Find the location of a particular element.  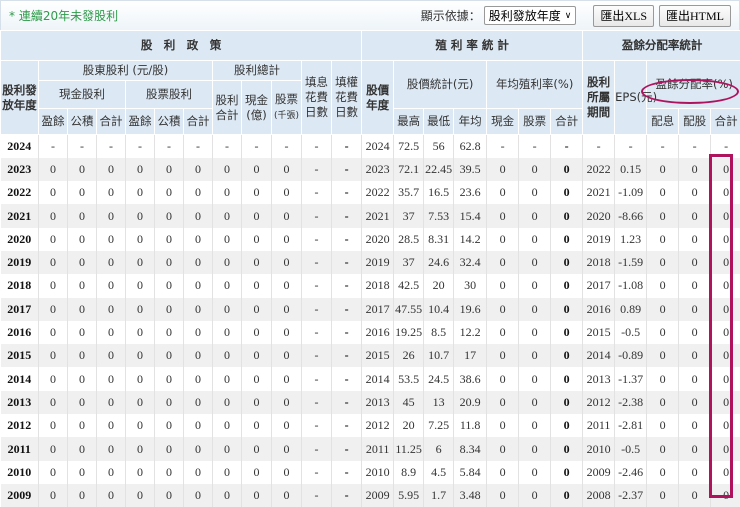

table-cell: 2017 is located at coordinates (378, 309).